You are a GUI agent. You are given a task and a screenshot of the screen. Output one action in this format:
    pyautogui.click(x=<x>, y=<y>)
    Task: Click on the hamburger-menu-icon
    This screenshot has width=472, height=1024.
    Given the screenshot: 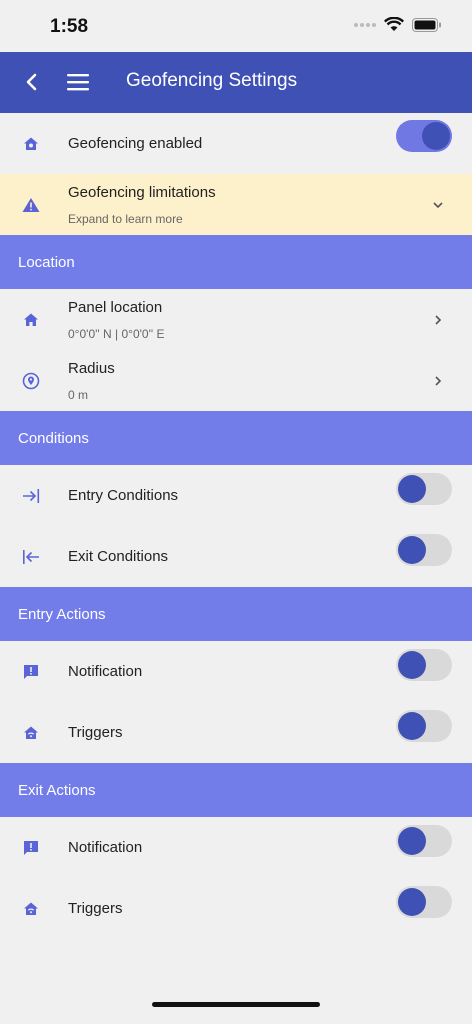 What is the action you would take?
    pyautogui.click(x=78, y=82)
    